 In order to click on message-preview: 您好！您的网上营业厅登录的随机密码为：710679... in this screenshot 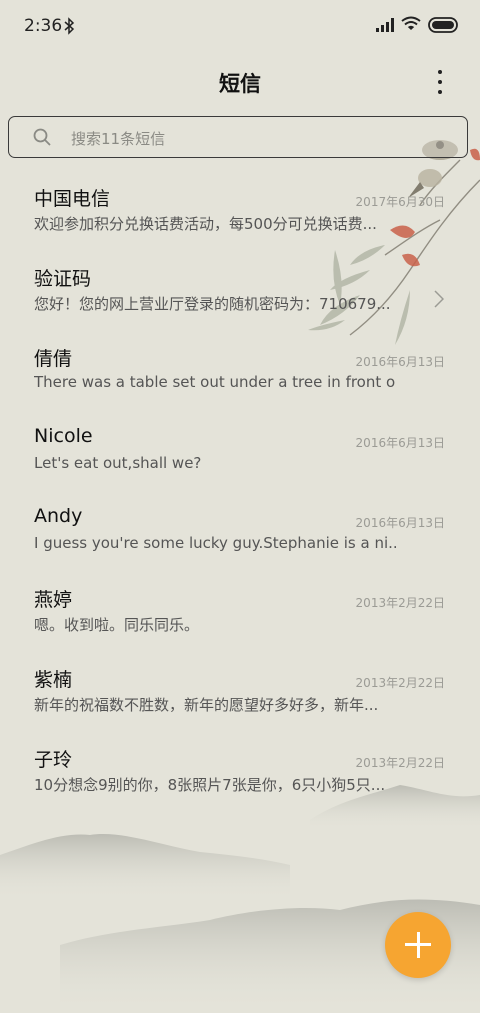, I will do `click(212, 304)`.